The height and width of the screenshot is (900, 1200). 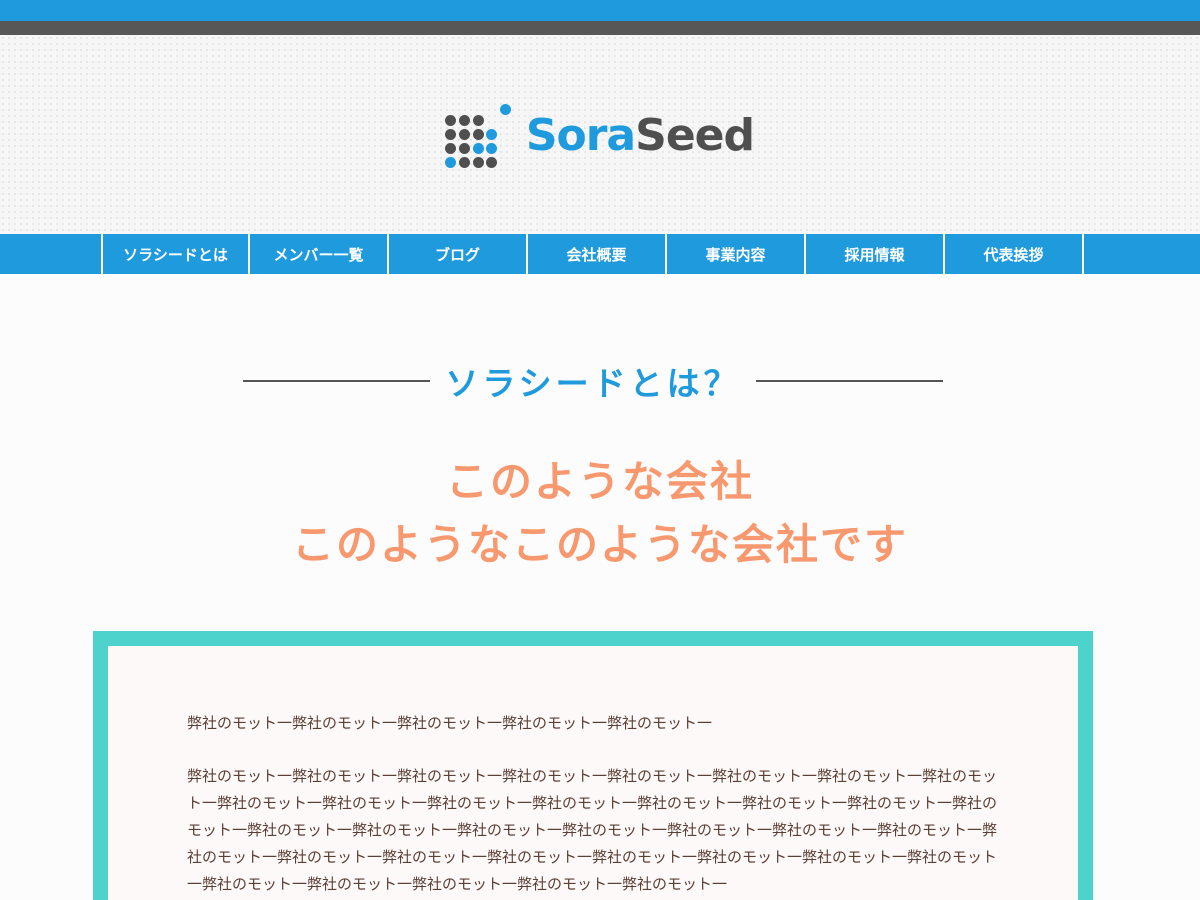 I want to click on site-logo: SoraSeed, so click(x=599, y=136).